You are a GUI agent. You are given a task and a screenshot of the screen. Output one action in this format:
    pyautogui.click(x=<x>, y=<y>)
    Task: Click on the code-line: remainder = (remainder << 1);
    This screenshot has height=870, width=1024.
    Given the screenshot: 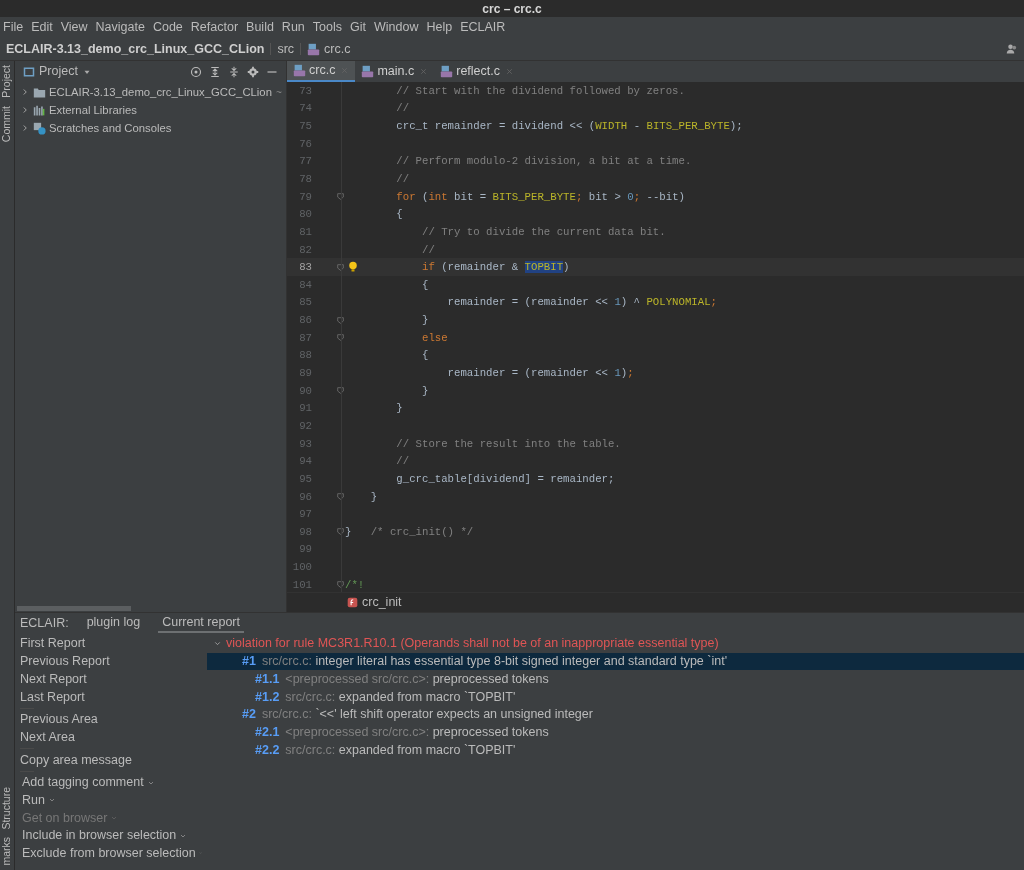 What is the action you would take?
    pyautogui.click(x=540, y=374)
    